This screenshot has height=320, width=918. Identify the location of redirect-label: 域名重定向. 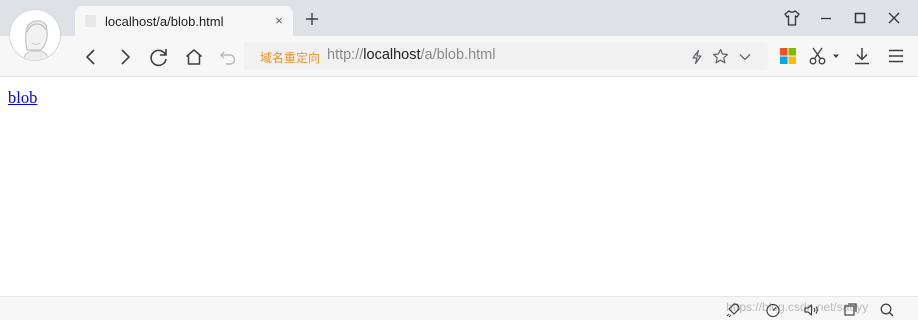
(290, 58).